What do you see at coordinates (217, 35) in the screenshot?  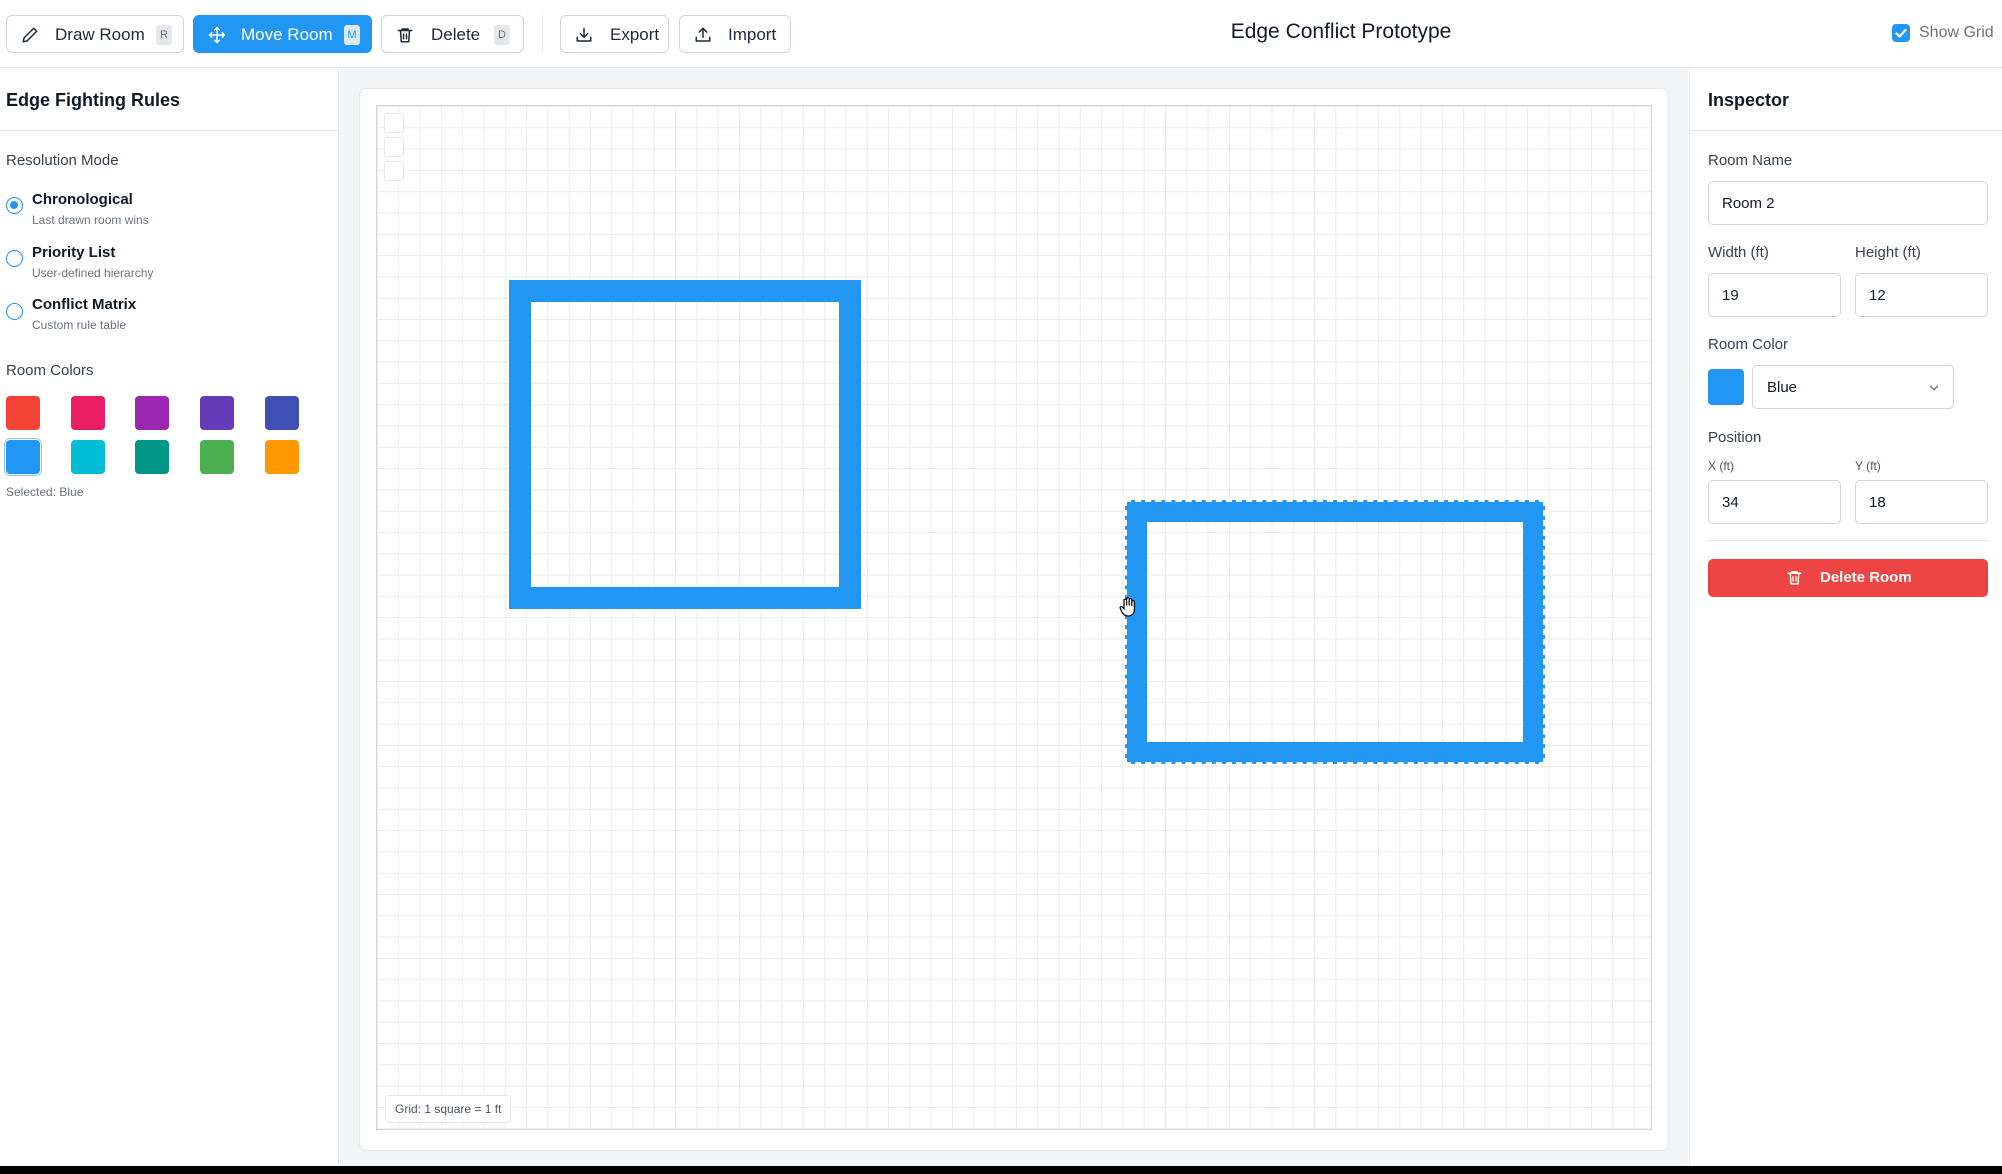 I see `move-arrows-icon` at bounding box center [217, 35].